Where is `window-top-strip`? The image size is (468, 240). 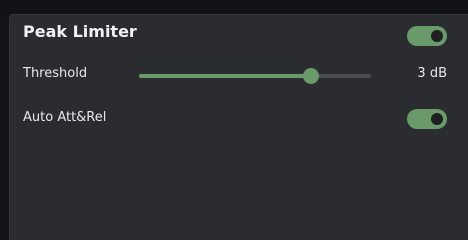 window-top-strip is located at coordinates (234, 7).